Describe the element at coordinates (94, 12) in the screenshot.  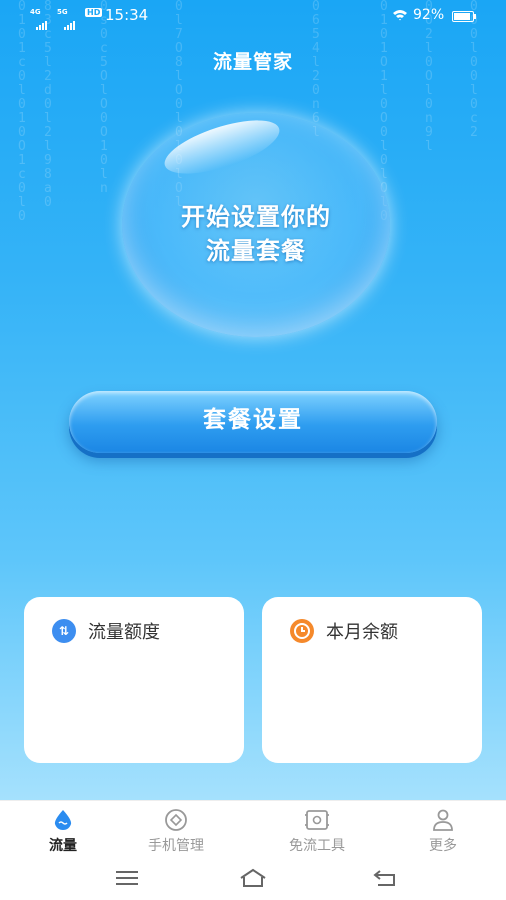
I see `hd-badge: HD` at that location.